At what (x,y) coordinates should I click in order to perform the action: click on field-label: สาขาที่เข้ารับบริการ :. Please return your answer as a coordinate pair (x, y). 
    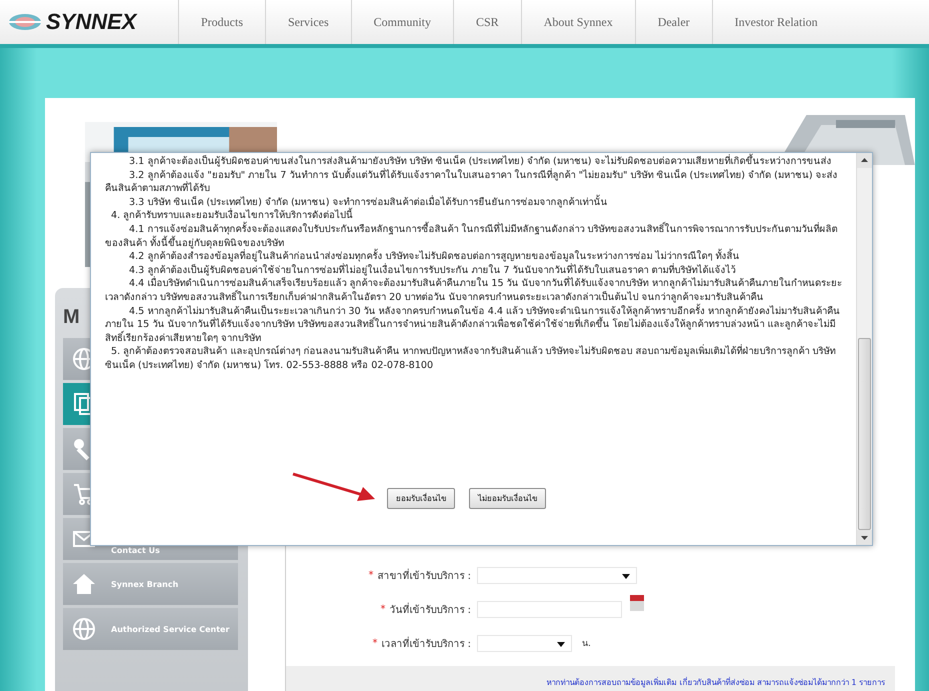
    Looking at the image, I should click on (424, 575).